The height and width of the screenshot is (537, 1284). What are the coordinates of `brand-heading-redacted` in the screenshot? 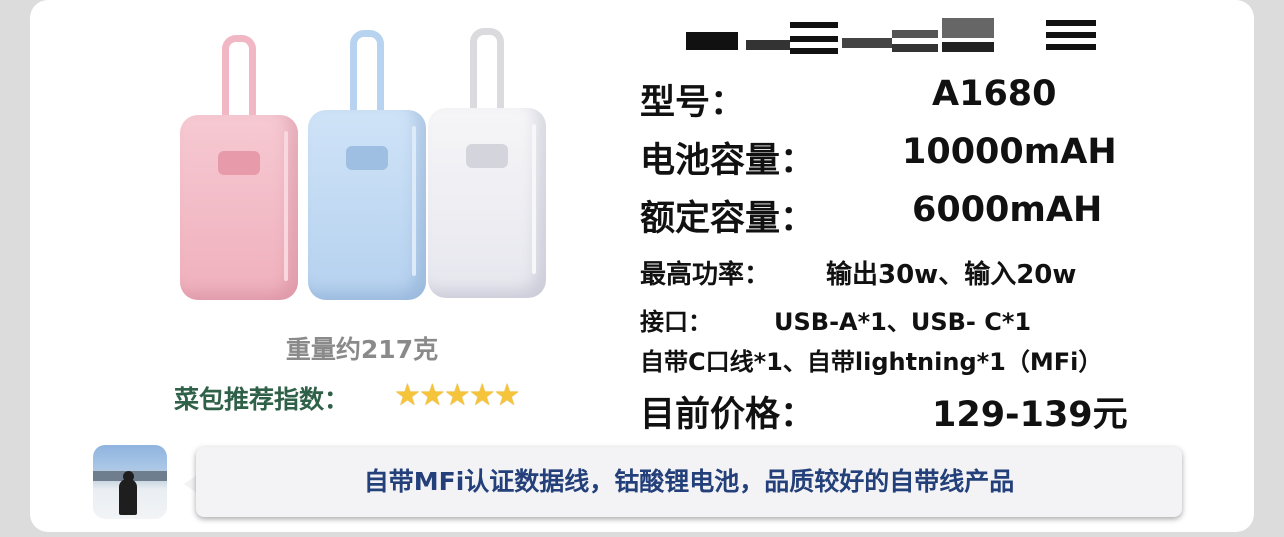 It's located at (892, 38).